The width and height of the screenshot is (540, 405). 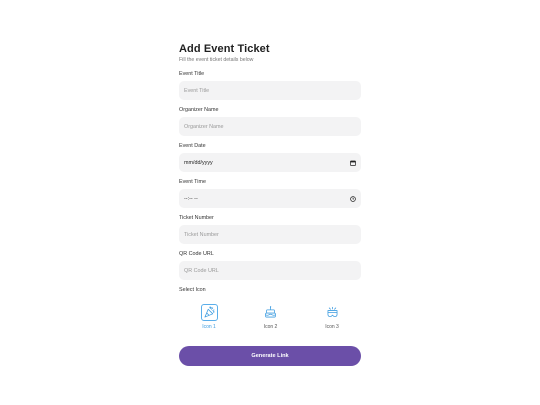 I want to click on generate-link-button: Generate Link, so click(x=270, y=356).